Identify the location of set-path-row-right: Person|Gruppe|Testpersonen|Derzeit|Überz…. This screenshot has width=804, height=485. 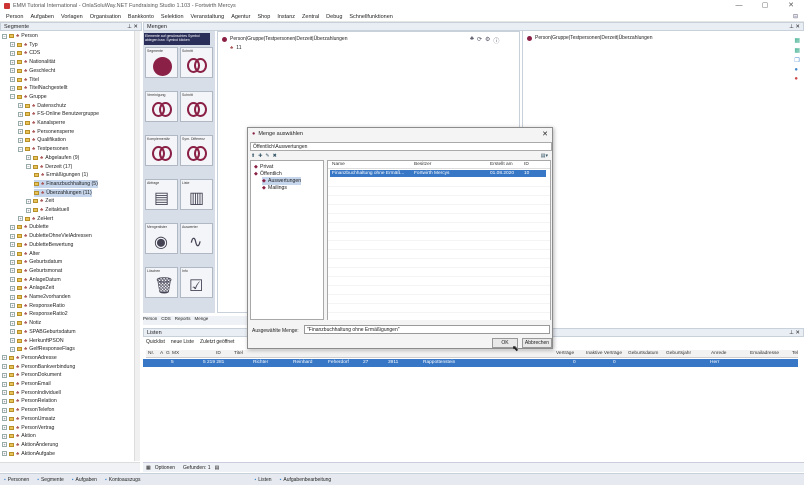
(590, 38).